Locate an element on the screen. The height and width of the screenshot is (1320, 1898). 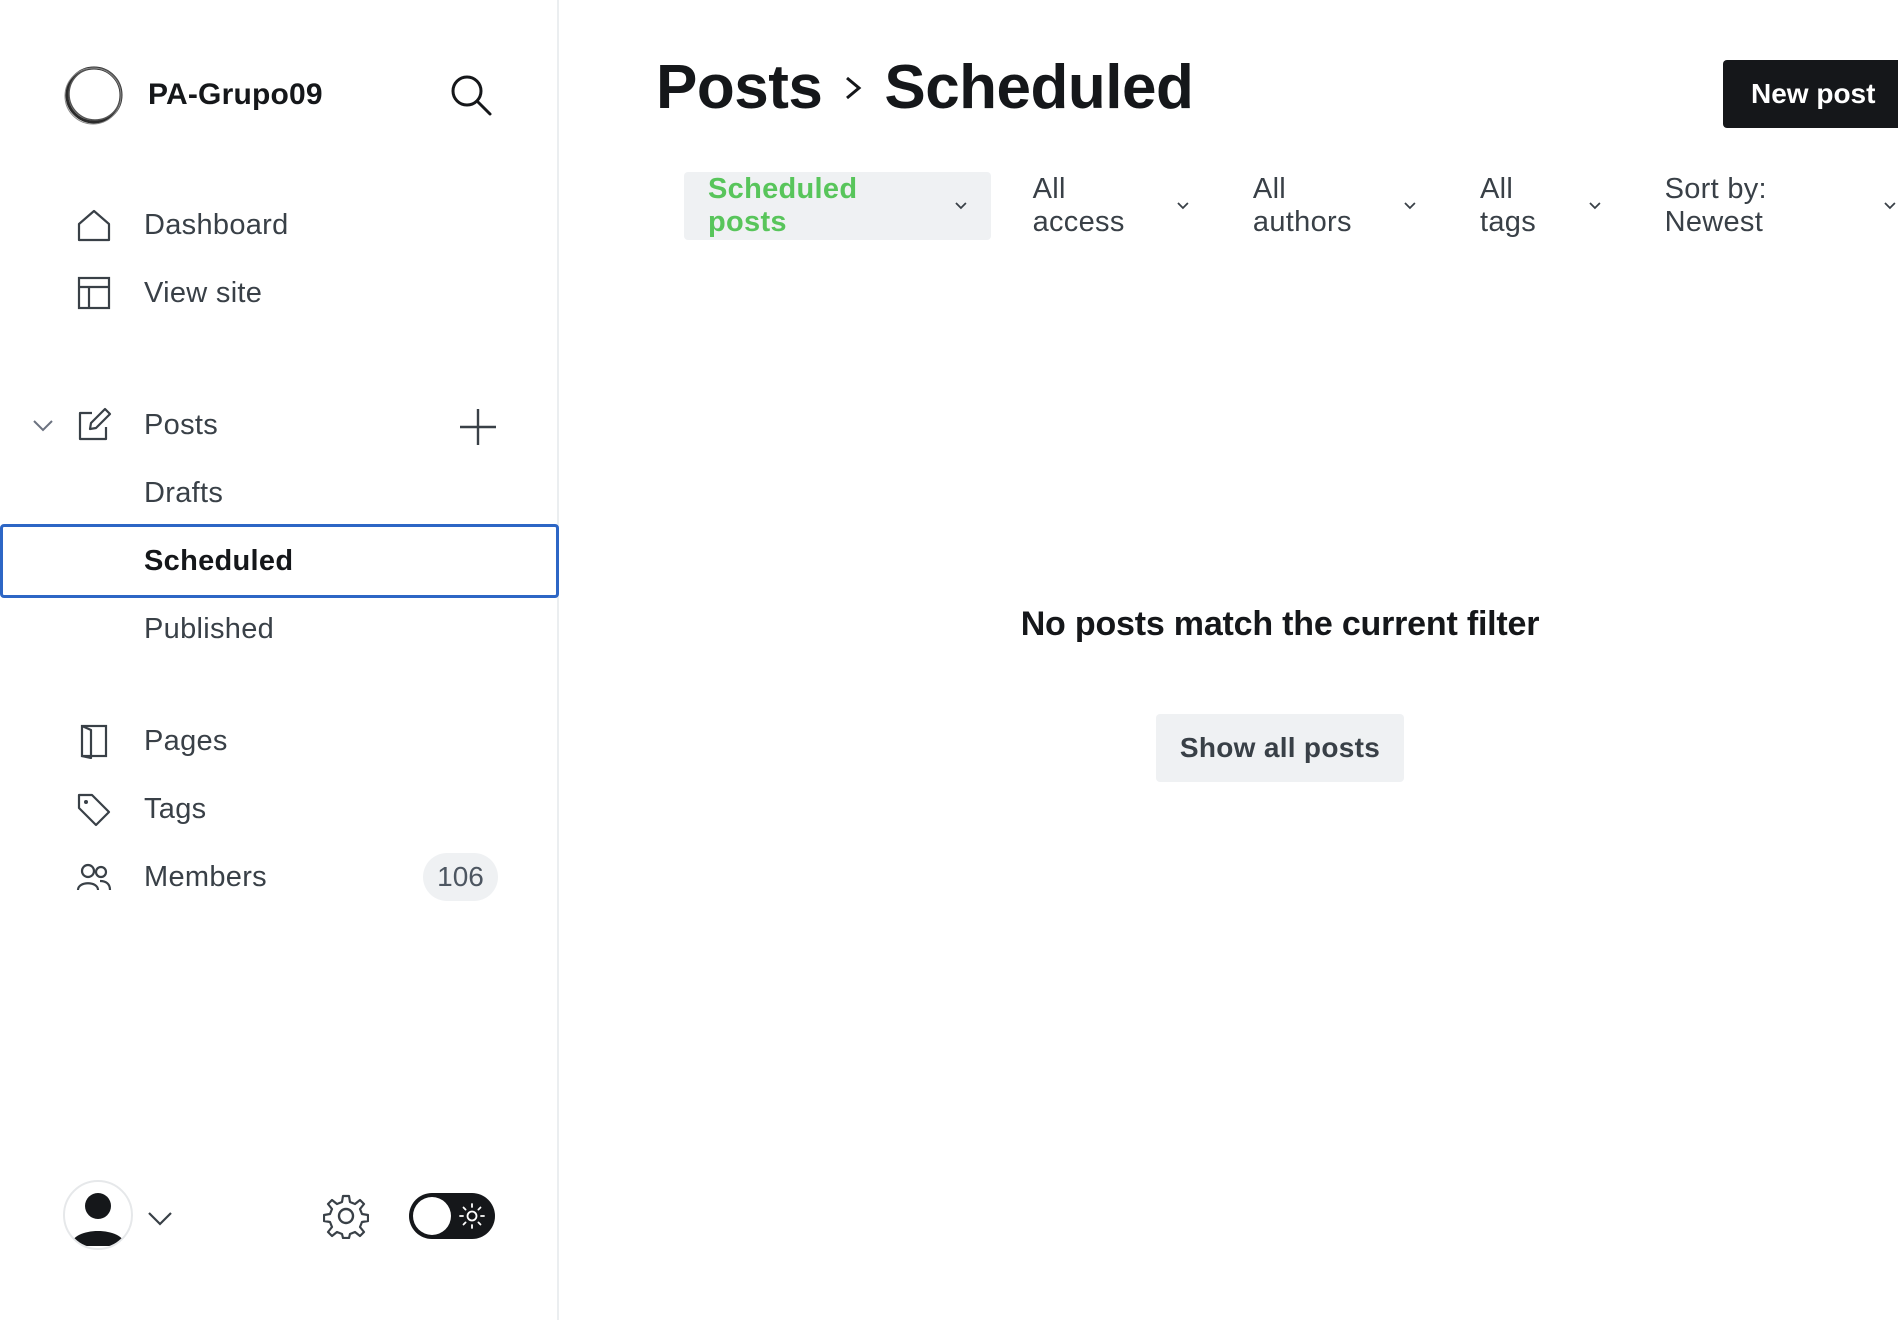
site-name: PA-Grupo09 is located at coordinates (235, 94).